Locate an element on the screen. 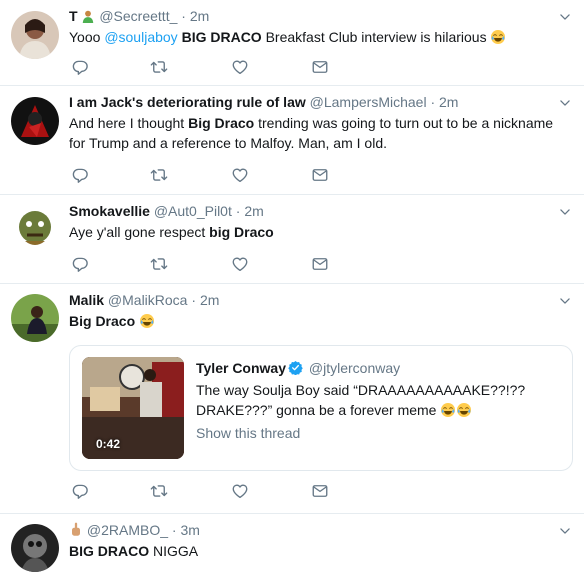 The height and width of the screenshot is (587, 584). handle: @LampersMichael is located at coordinates (368, 102).